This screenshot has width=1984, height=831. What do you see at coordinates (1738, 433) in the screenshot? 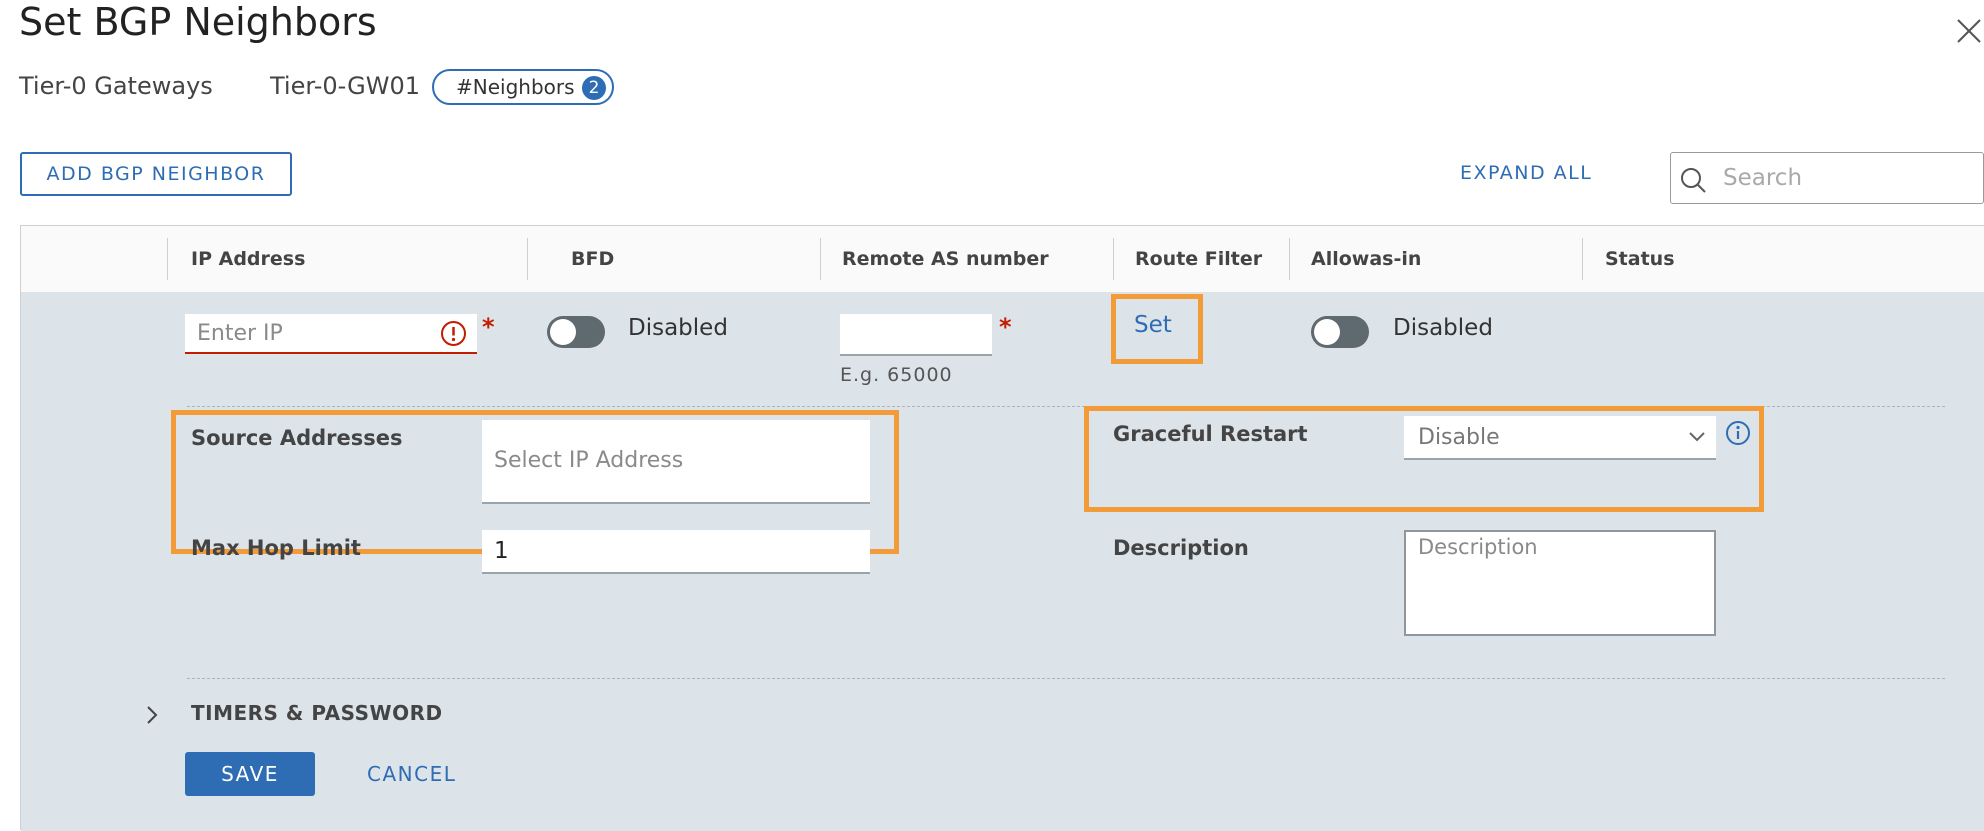
I see `info-icon` at bounding box center [1738, 433].